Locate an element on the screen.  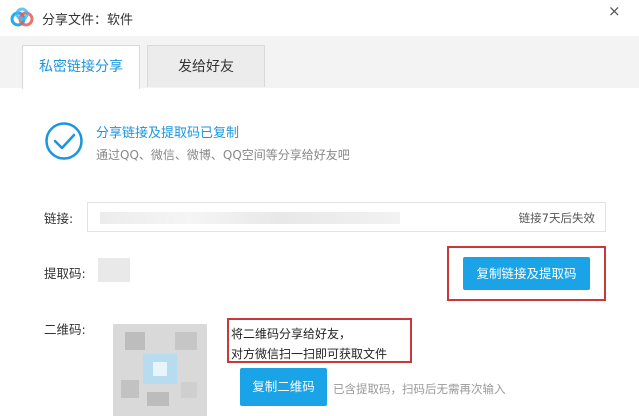
qr-note-line-2: 对方微信扫一扫即可获取文件 is located at coordinates (309, 354).